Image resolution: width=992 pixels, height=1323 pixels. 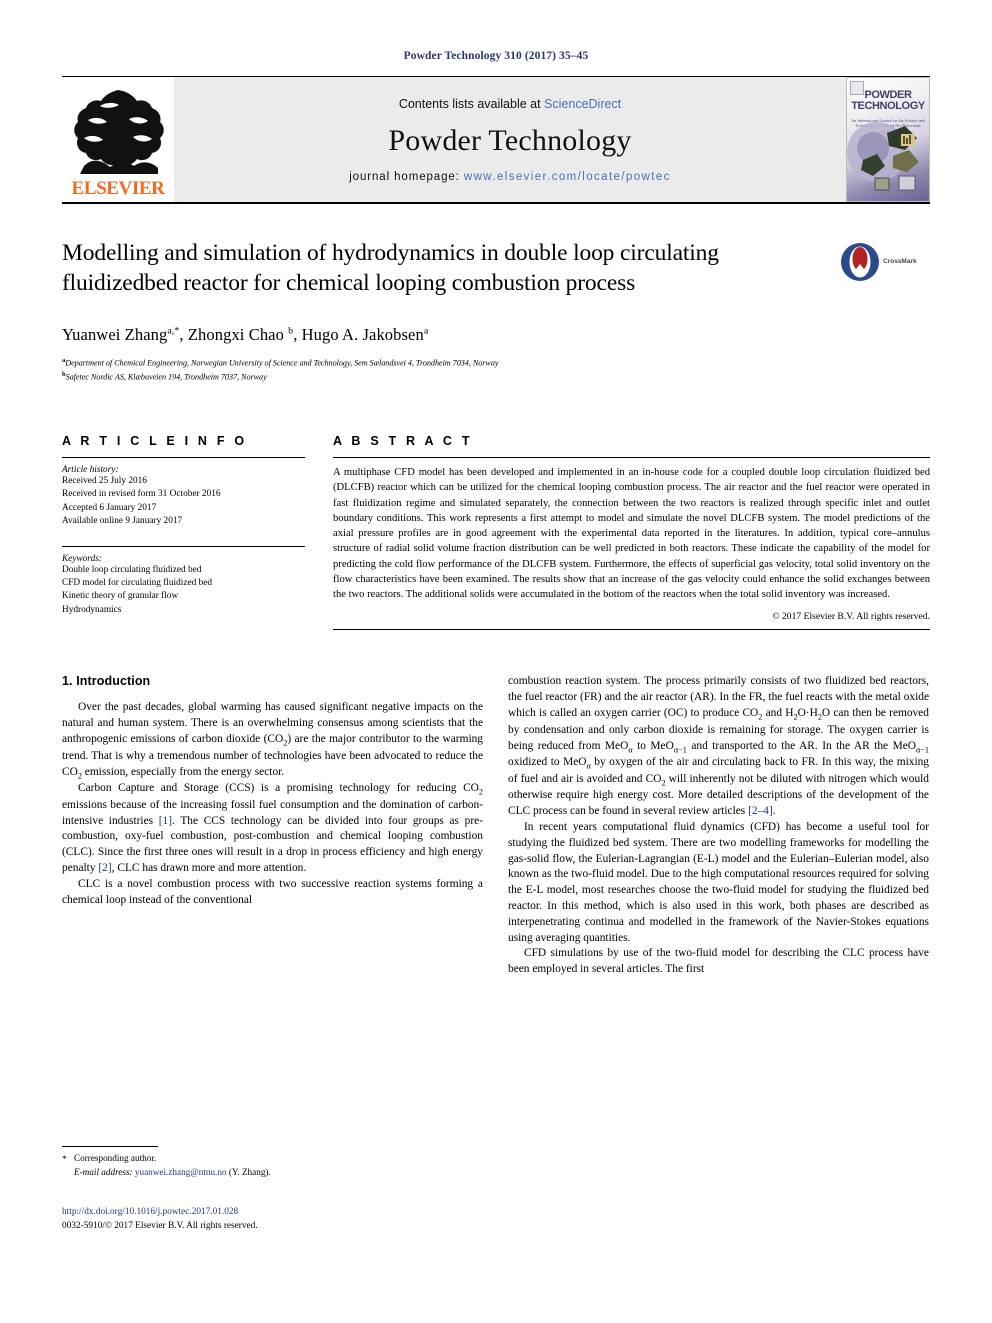 What do you see at coordinates (90, 470) in the screenshot?
I see `article-history-label: Article history:` at bounding box center [90, 470].